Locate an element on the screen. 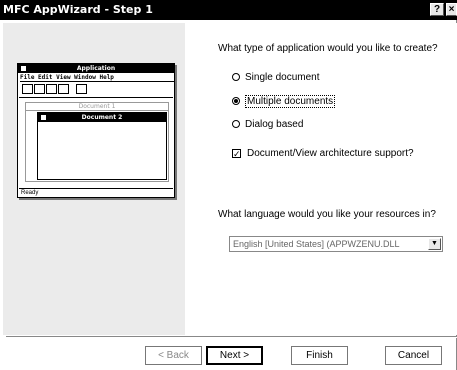  preview-doc2-system-icon is located at coordinates (43, 117).